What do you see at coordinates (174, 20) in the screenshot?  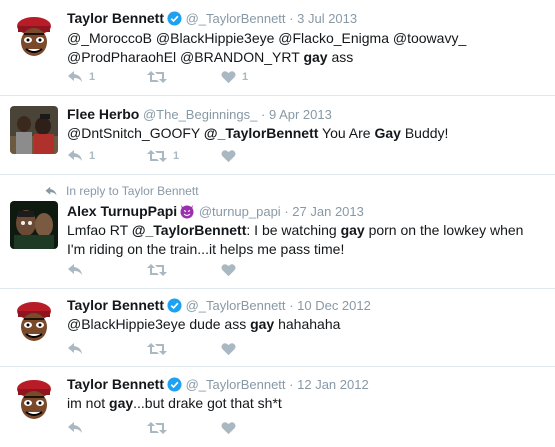 I see `verified-badge-icon` at bounding box center [174, 20].